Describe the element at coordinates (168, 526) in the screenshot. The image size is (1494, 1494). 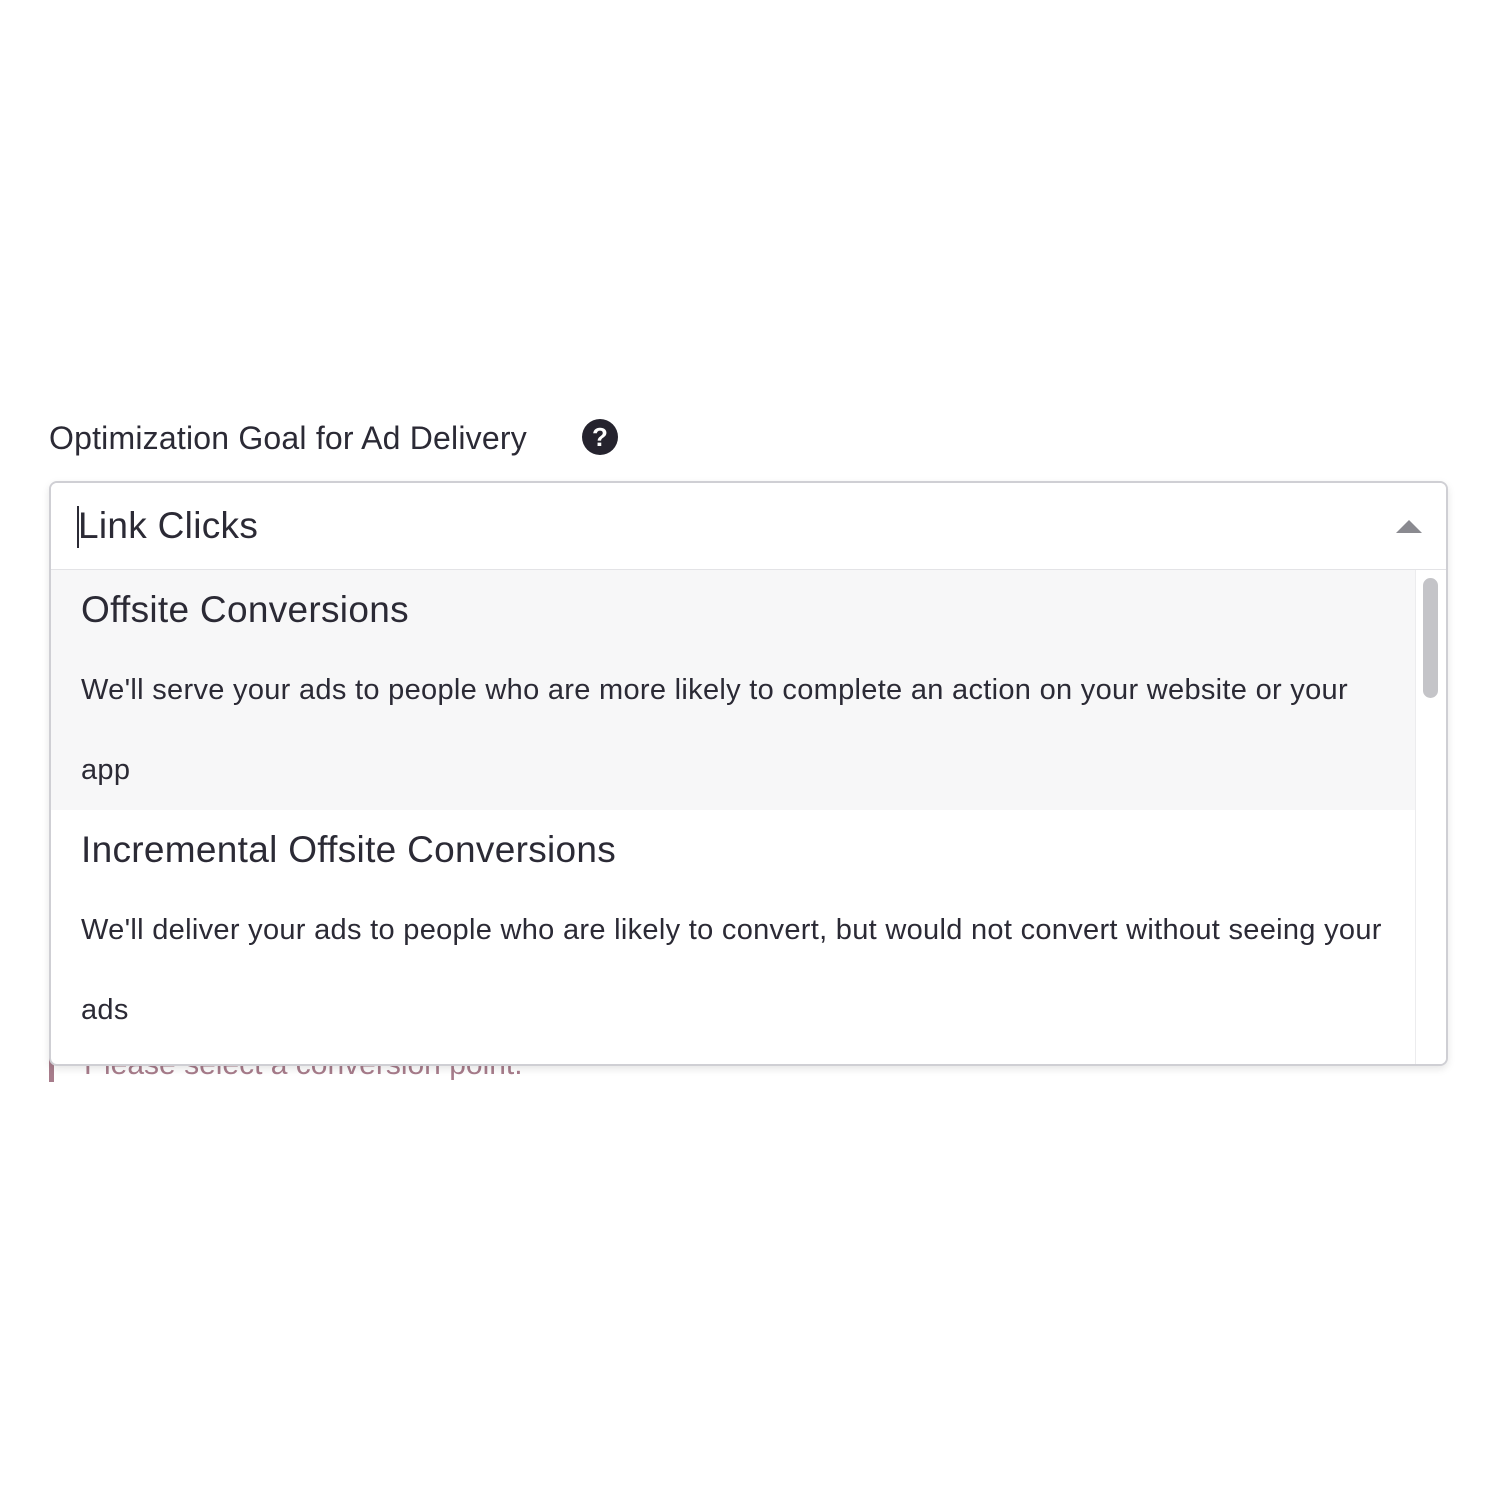
I see `selected-value: Link Clicks` at that location.